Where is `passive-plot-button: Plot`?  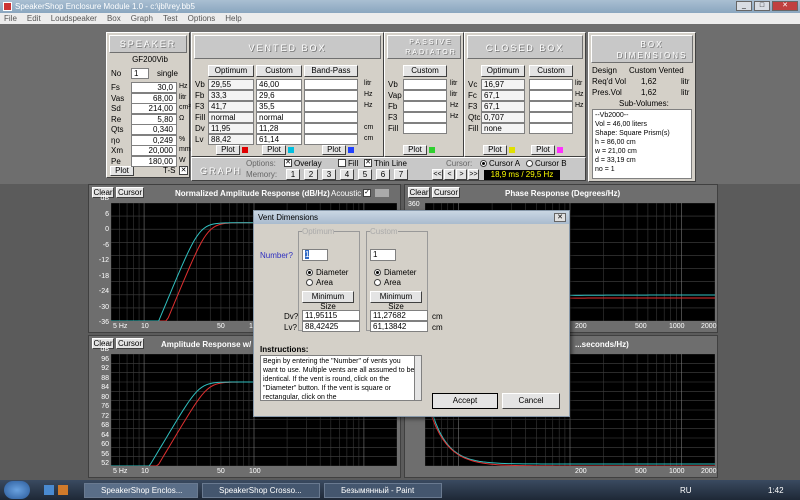 passive-plot-button: Plot is located at coordinates (415, 150).